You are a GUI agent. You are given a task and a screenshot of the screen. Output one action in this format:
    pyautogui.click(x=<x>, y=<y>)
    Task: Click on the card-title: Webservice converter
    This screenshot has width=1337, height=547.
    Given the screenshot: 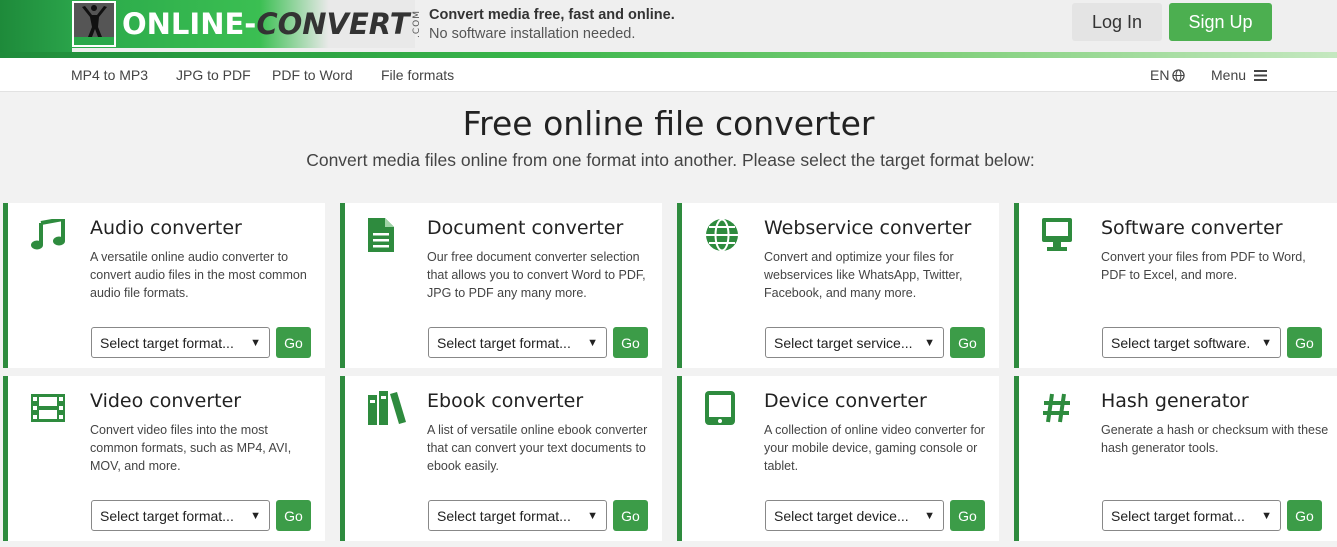 What is the action you would take?
    pyautogui.click(x=868, y=228)
    